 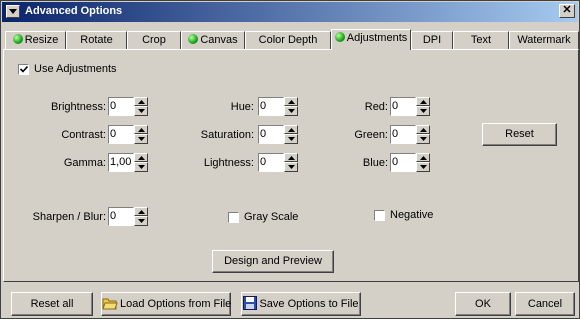 What do you see at coordinates (483, 304) in the screenshot?
I see `ok-button: OK` at bounding box center [483, 304].